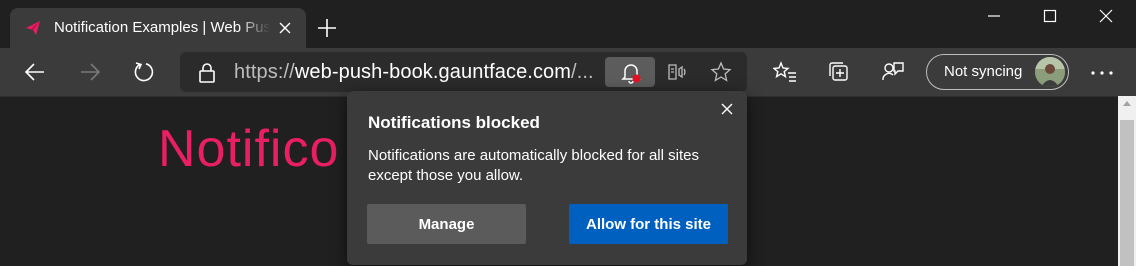 This screenshot has height=266, width=1136. I want to click on add-favorite-star-icon, so click(721, 72).